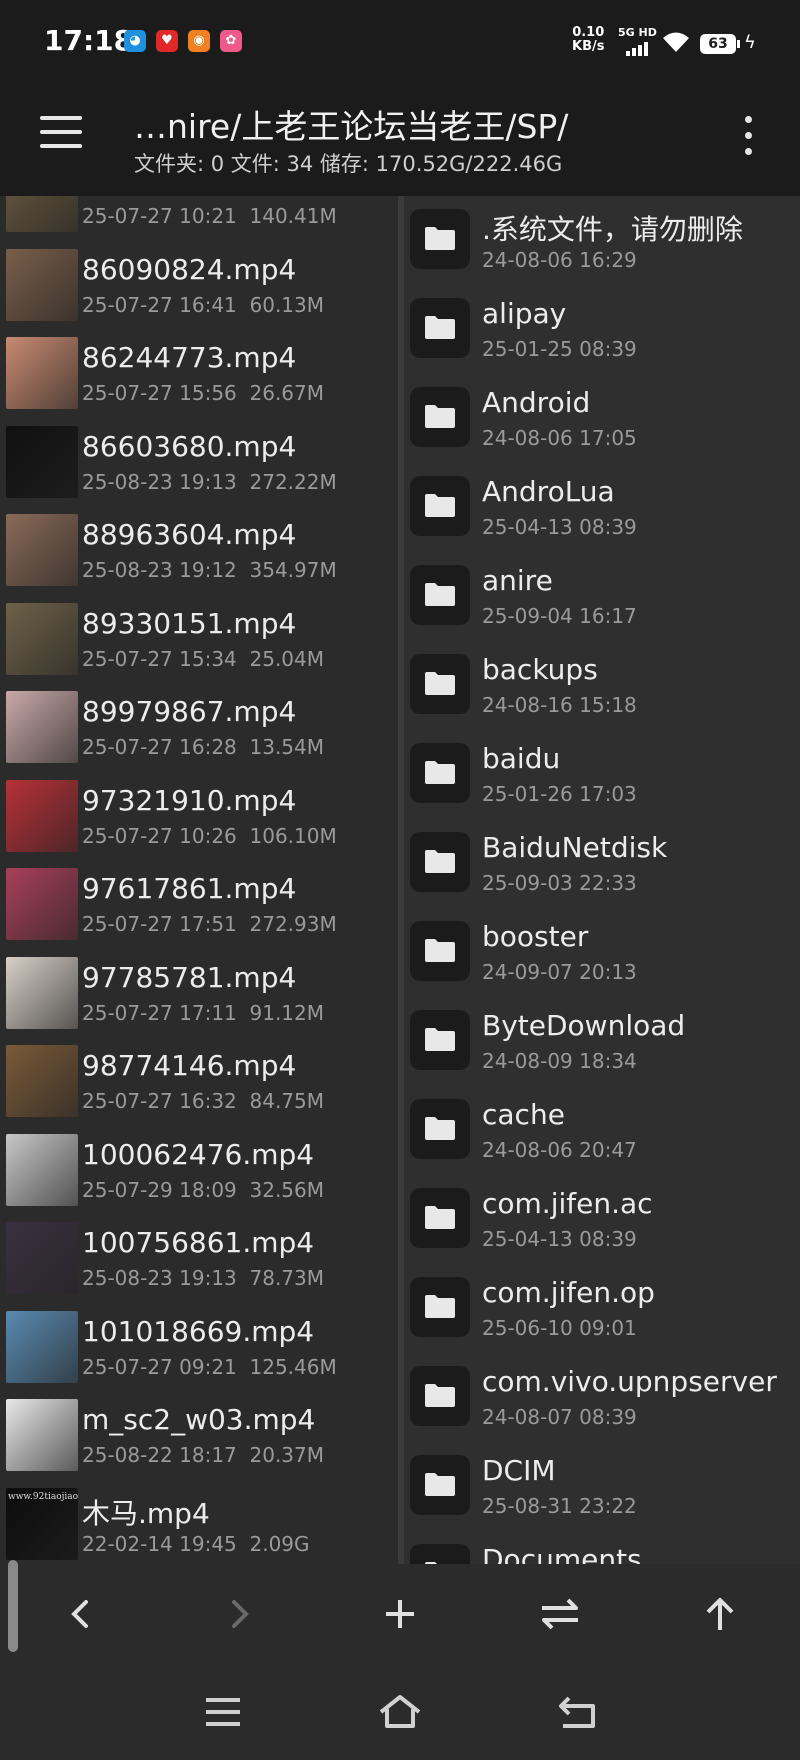  What do you see at coordinates (287, 1189) in the screenshot?
I see `file-size: 32.56M` at bounding box center [287, 1189].